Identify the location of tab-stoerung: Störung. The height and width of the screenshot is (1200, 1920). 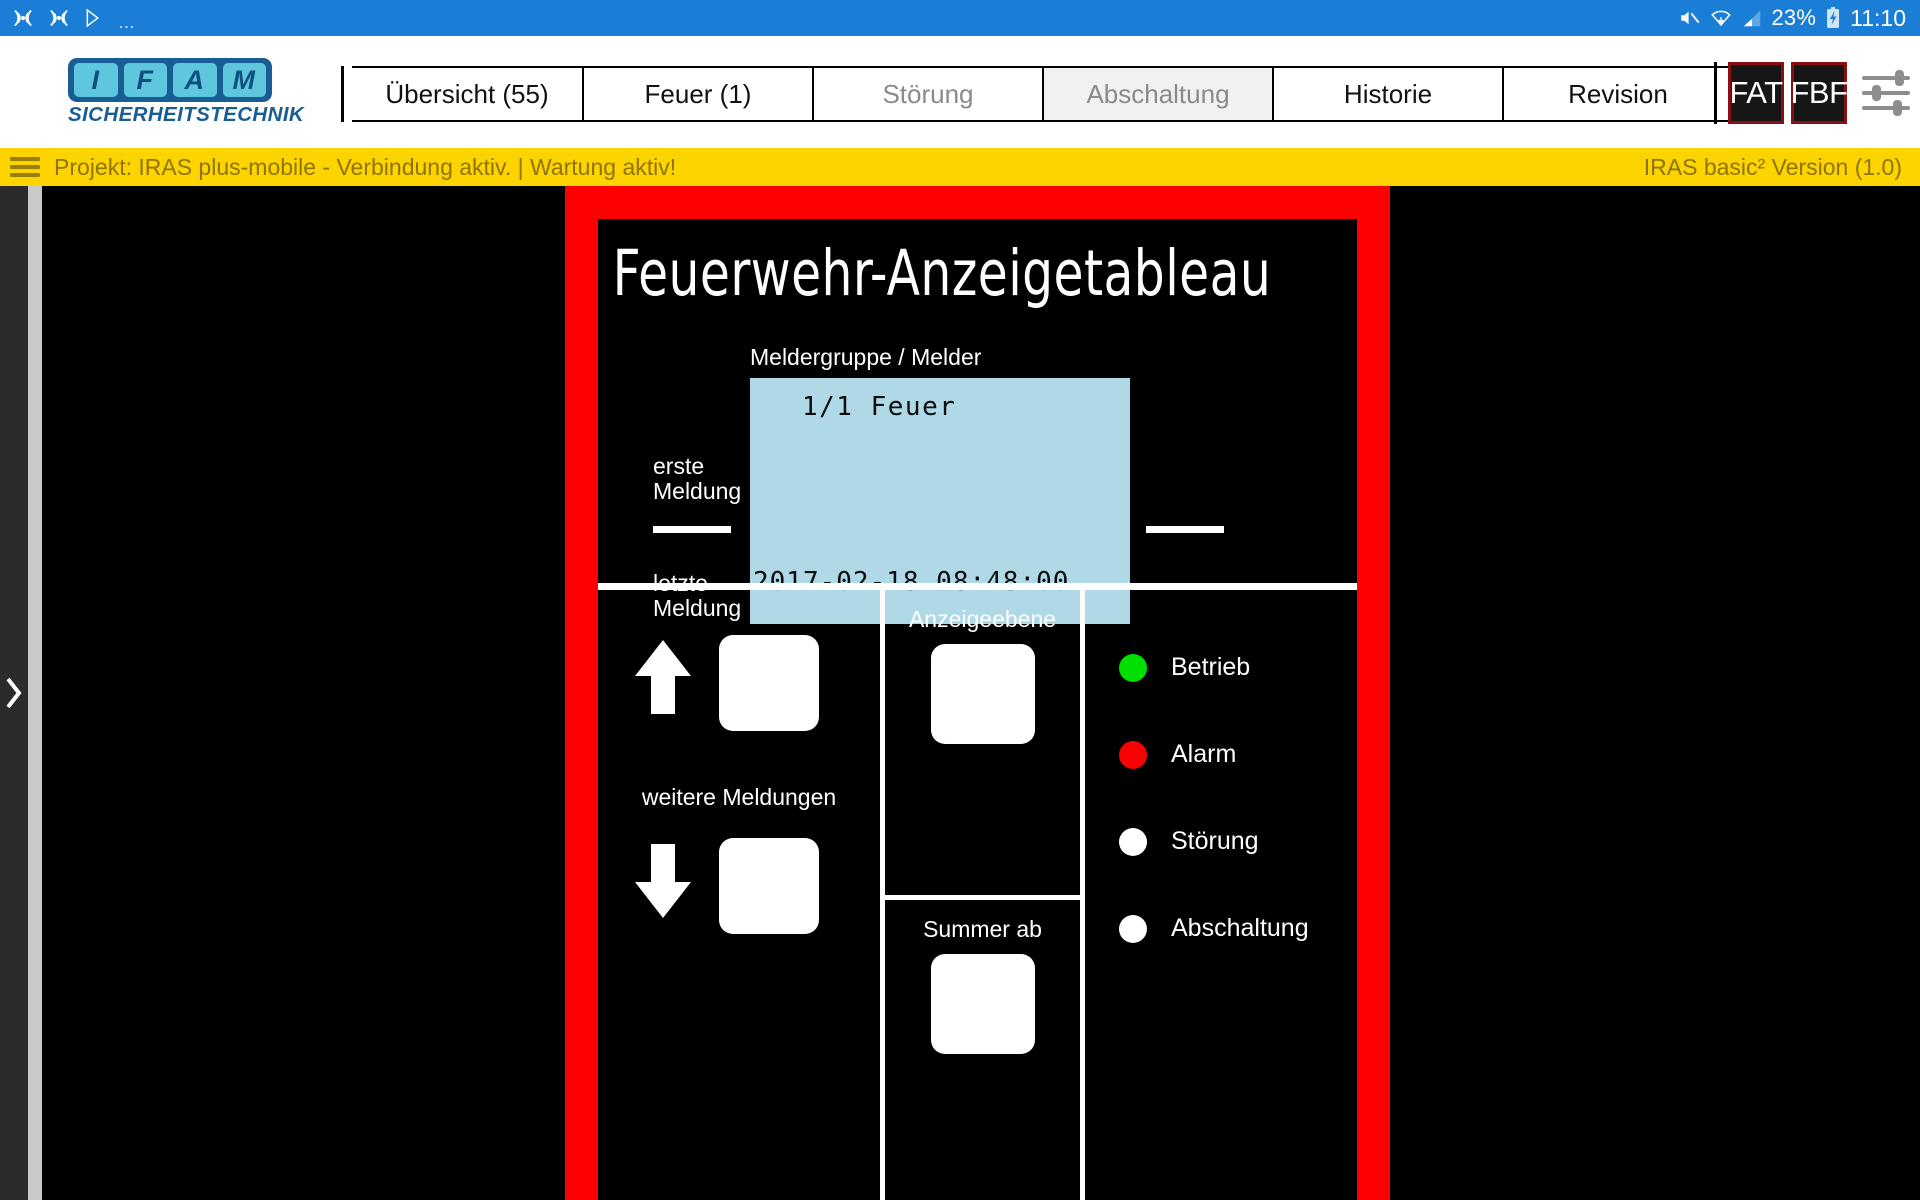
(927, 94).